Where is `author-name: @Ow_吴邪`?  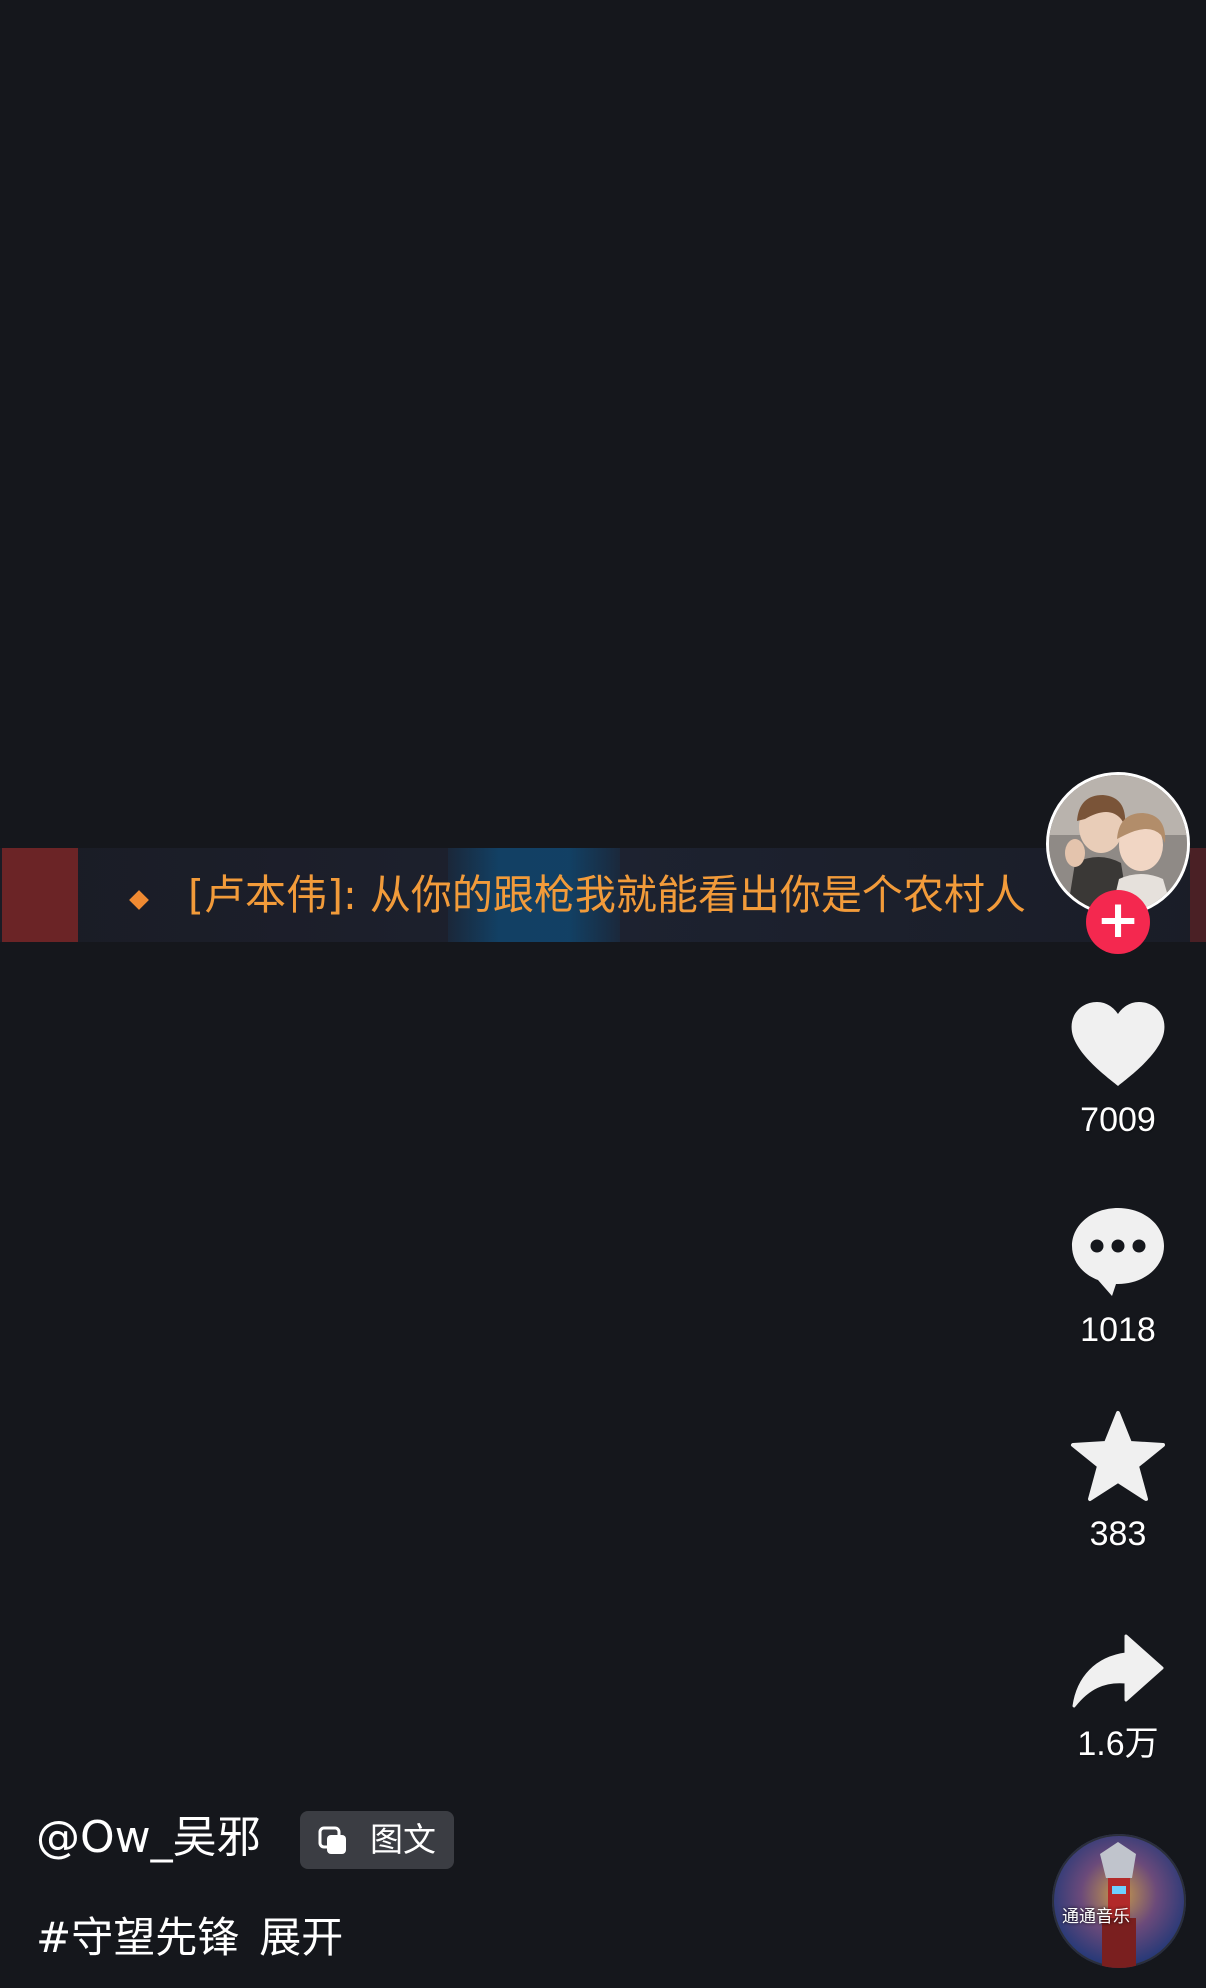 author-name: @Ow_吴邪 is located at coordinates (148, 1838).